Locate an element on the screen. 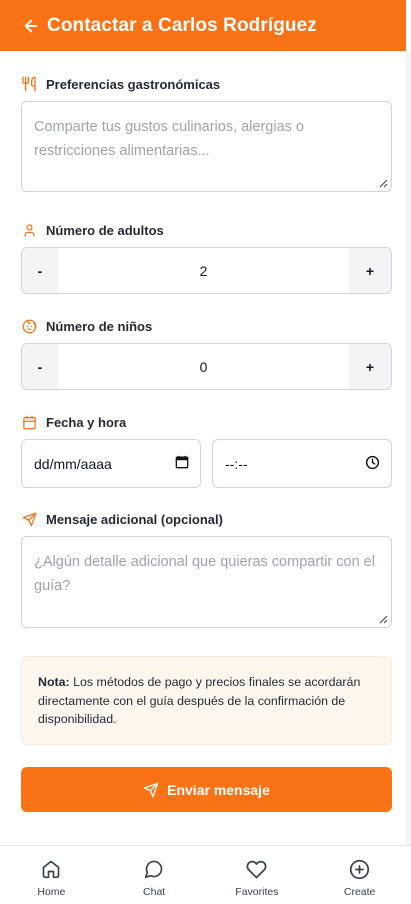 The image size is (411, 904). app-header: Contactar a Carlos Rodríguez is located at coordinates (203, 25).